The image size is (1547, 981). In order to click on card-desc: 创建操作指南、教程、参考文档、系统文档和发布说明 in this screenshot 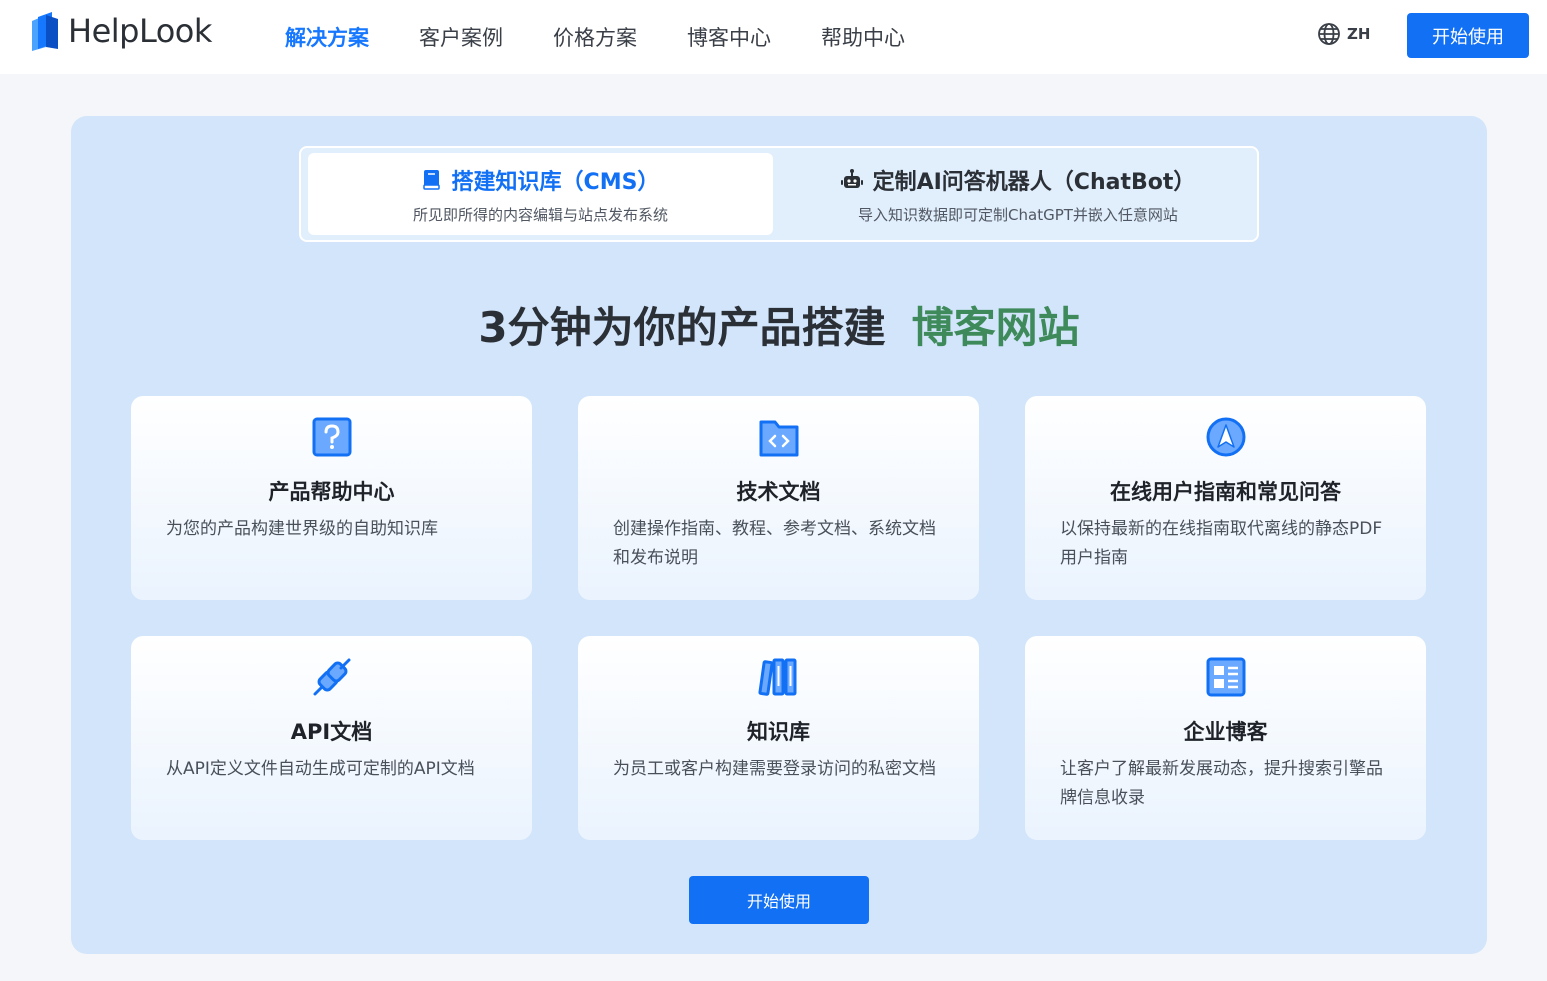, I will do `click(774, 543)`.